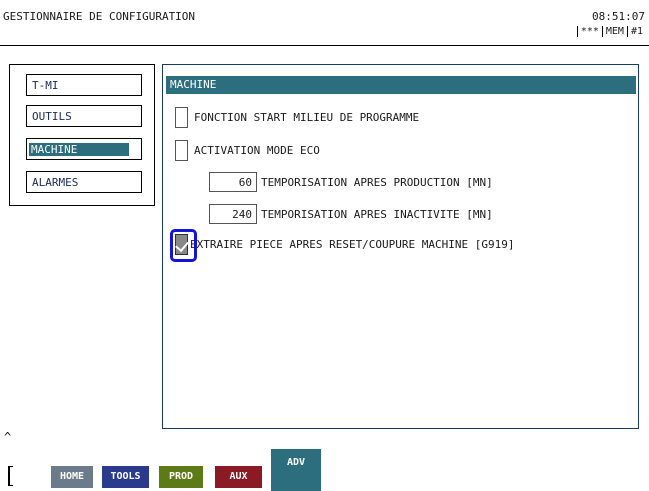  What do you see at coordinates (233, 182) in the screenshot?
I see `tempo-production-input: 60` at bounding box center [233, 182].